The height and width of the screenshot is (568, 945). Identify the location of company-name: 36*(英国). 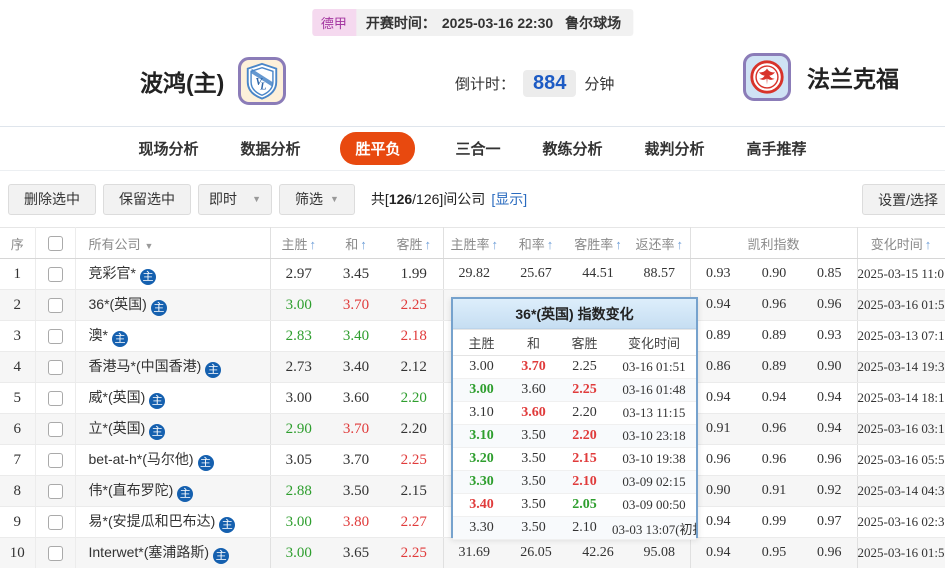
(118, 304).